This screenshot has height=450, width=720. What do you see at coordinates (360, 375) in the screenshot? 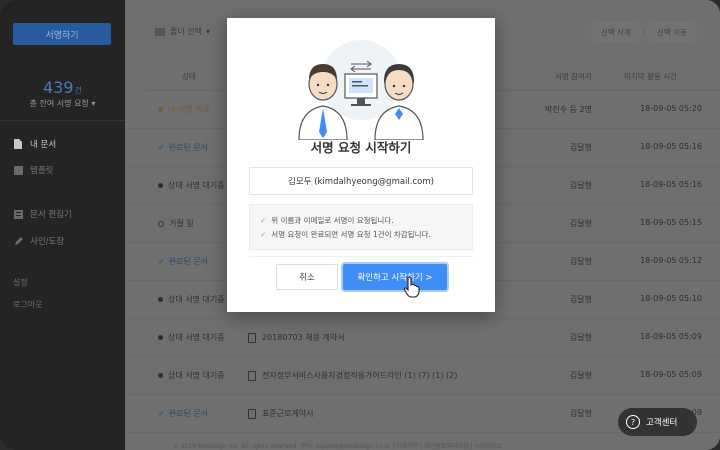
I see `row-document-title: 전자정부서비스사용자경험적용가이드라인 (1) (7) (1) (2)` at bounding box center [360, 375].